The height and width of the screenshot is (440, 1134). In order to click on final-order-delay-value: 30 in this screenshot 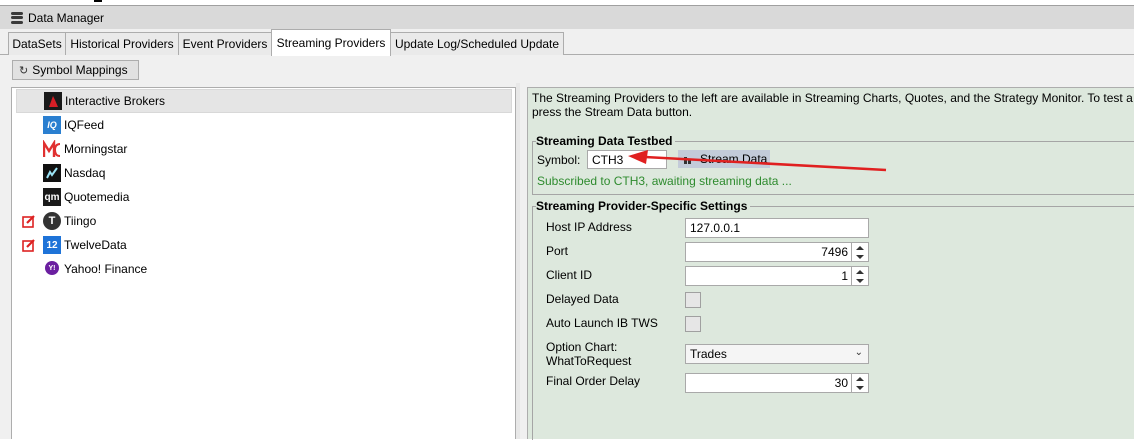, I will do `click(841, 383)`.